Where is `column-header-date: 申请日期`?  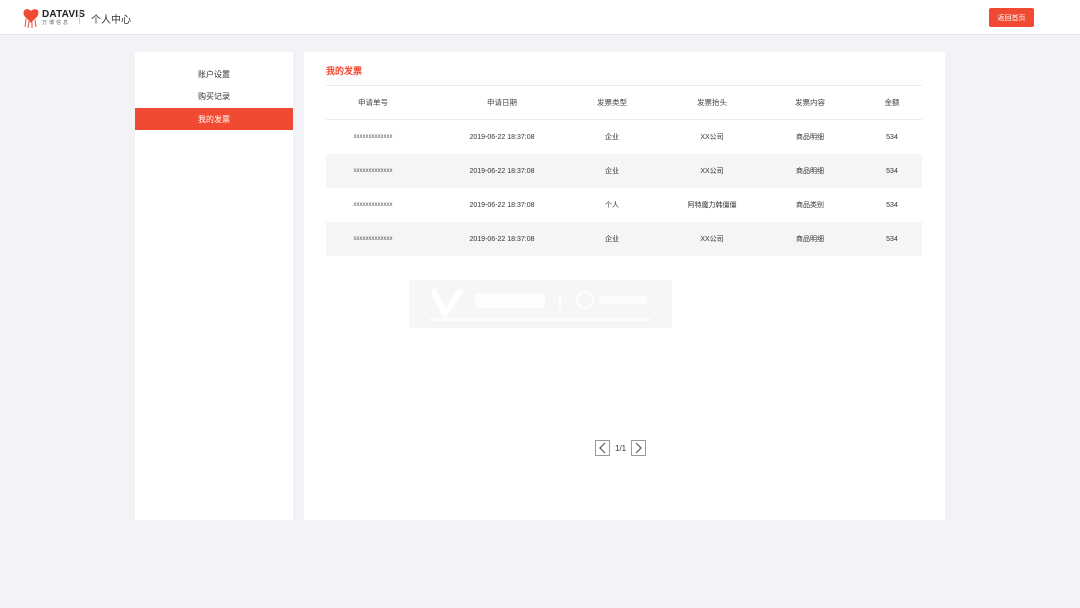
column-header-date: 申请日期 is located at coordinates (502, 102).